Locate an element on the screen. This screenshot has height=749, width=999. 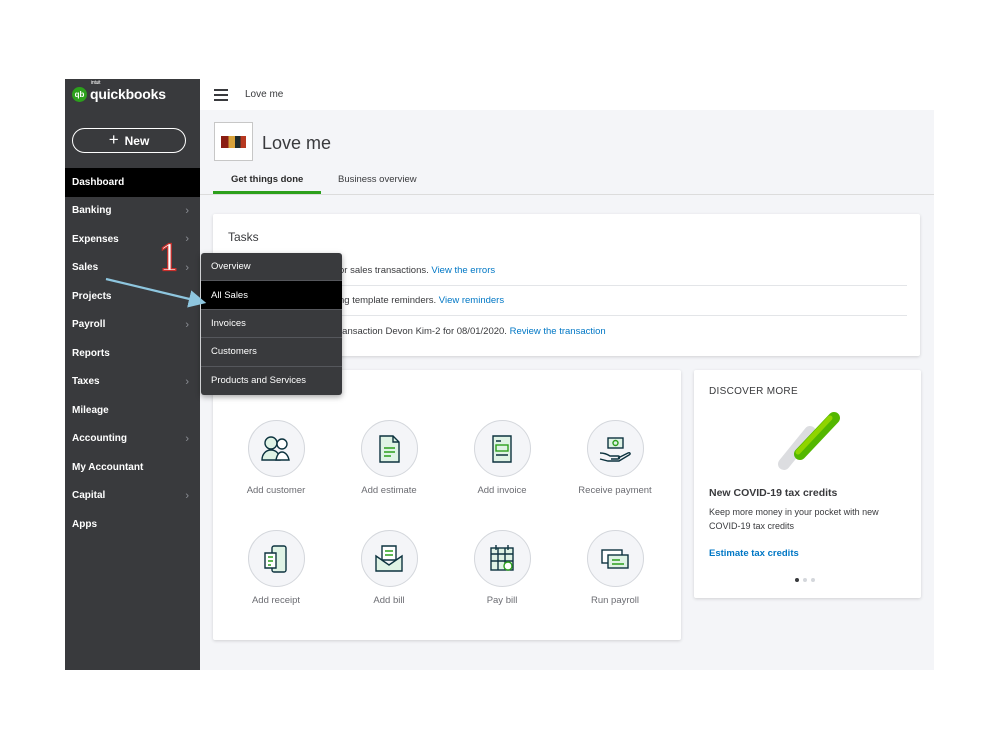
estimate-document-icon is located at coordinates (389, 448).